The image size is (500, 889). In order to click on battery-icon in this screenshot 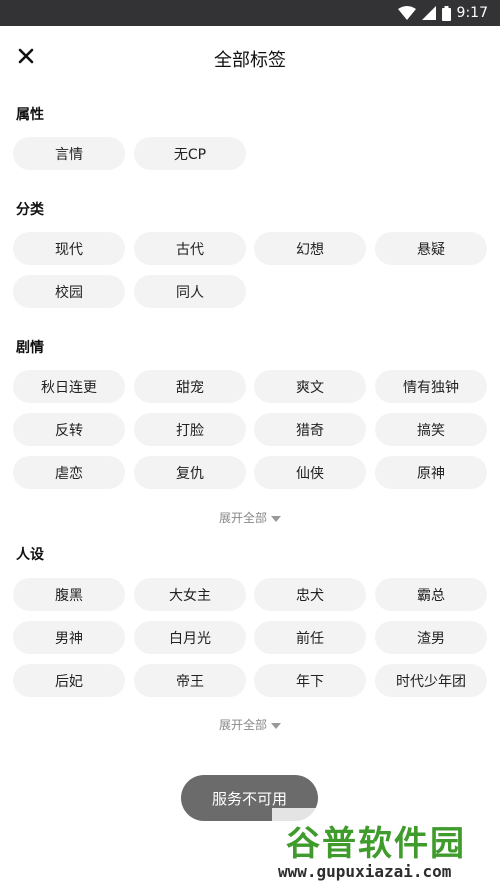, I will do `click(446, 13)`.